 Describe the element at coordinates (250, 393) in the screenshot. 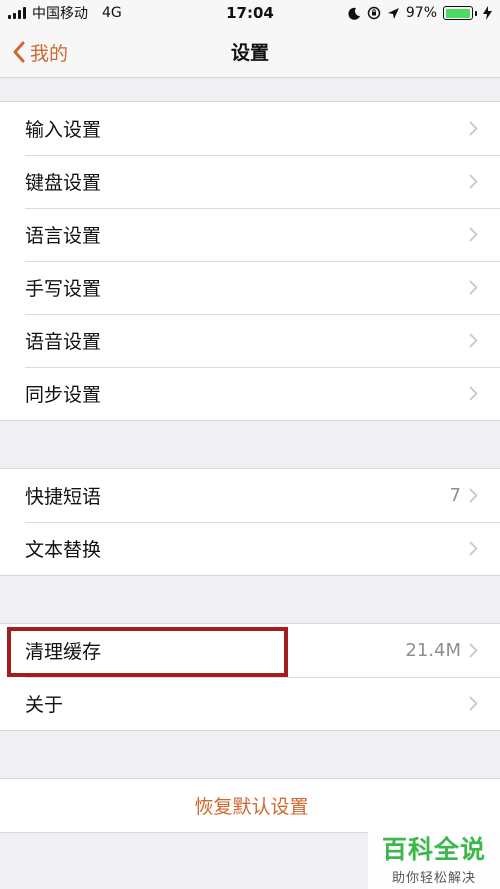

I see `settings-row: 同步设置` at that location.